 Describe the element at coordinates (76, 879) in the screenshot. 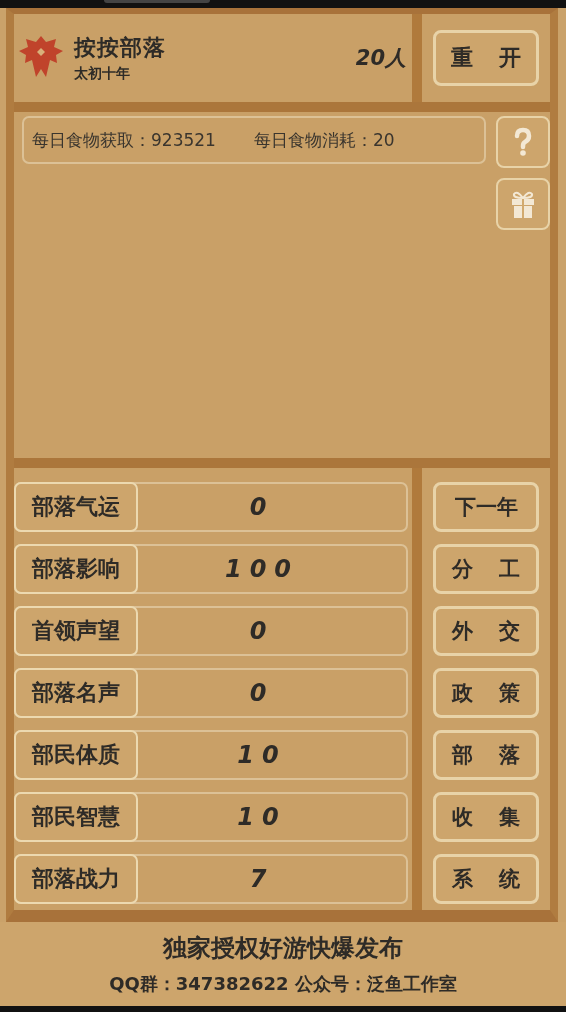

I see `stat-label: 部落战力` at that location.